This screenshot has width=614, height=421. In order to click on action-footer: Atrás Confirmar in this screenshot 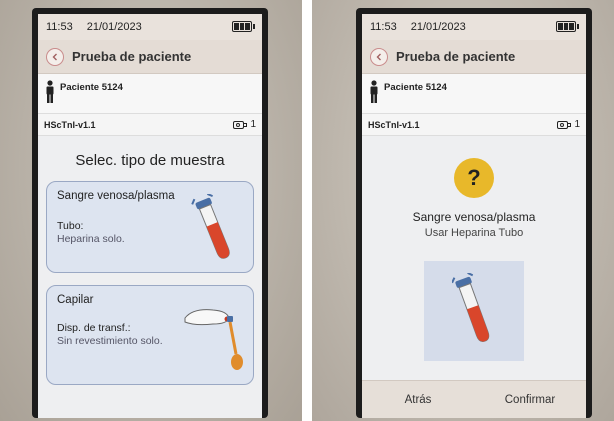, I will do `click(474, 399)`.